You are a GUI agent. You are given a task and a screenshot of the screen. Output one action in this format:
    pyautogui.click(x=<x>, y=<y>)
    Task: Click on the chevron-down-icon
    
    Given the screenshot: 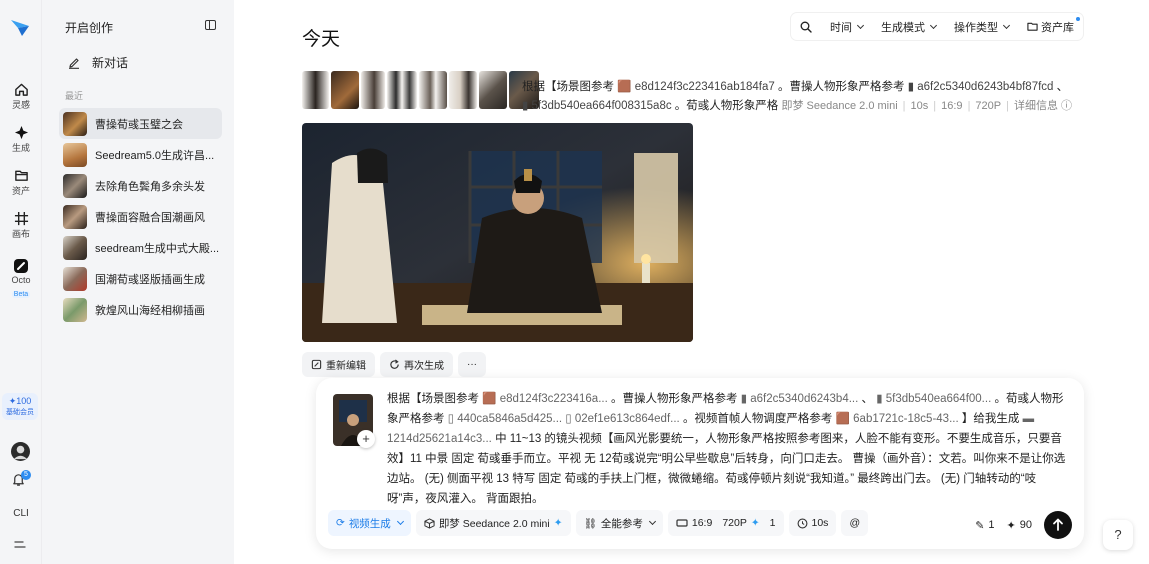 What is the action you would take?
    pyautogui.click(x=1006, y=25)
    